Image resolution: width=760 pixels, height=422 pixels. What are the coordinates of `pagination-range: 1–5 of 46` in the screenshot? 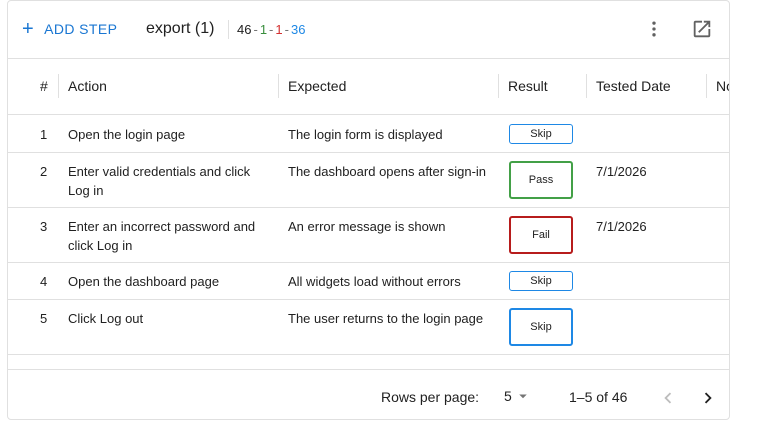 It's located at (598, 397).